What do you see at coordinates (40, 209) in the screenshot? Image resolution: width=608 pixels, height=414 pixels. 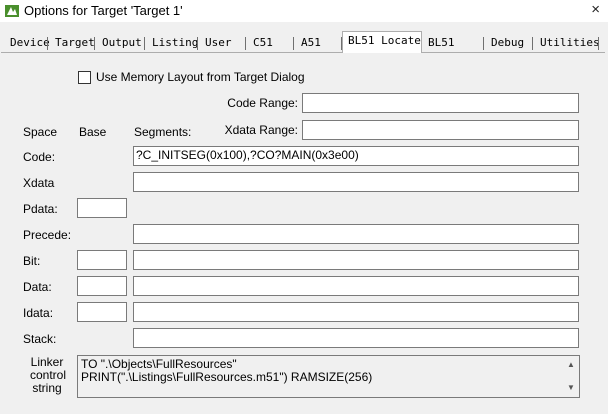 I see `pdata-label: Pdata:` at bounding box center [40, 209].